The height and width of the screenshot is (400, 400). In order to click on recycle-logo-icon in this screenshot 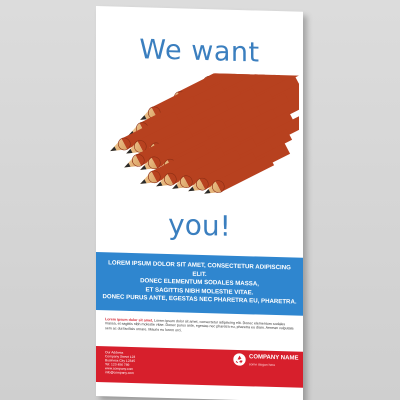, I will do `click(239, 359)`.